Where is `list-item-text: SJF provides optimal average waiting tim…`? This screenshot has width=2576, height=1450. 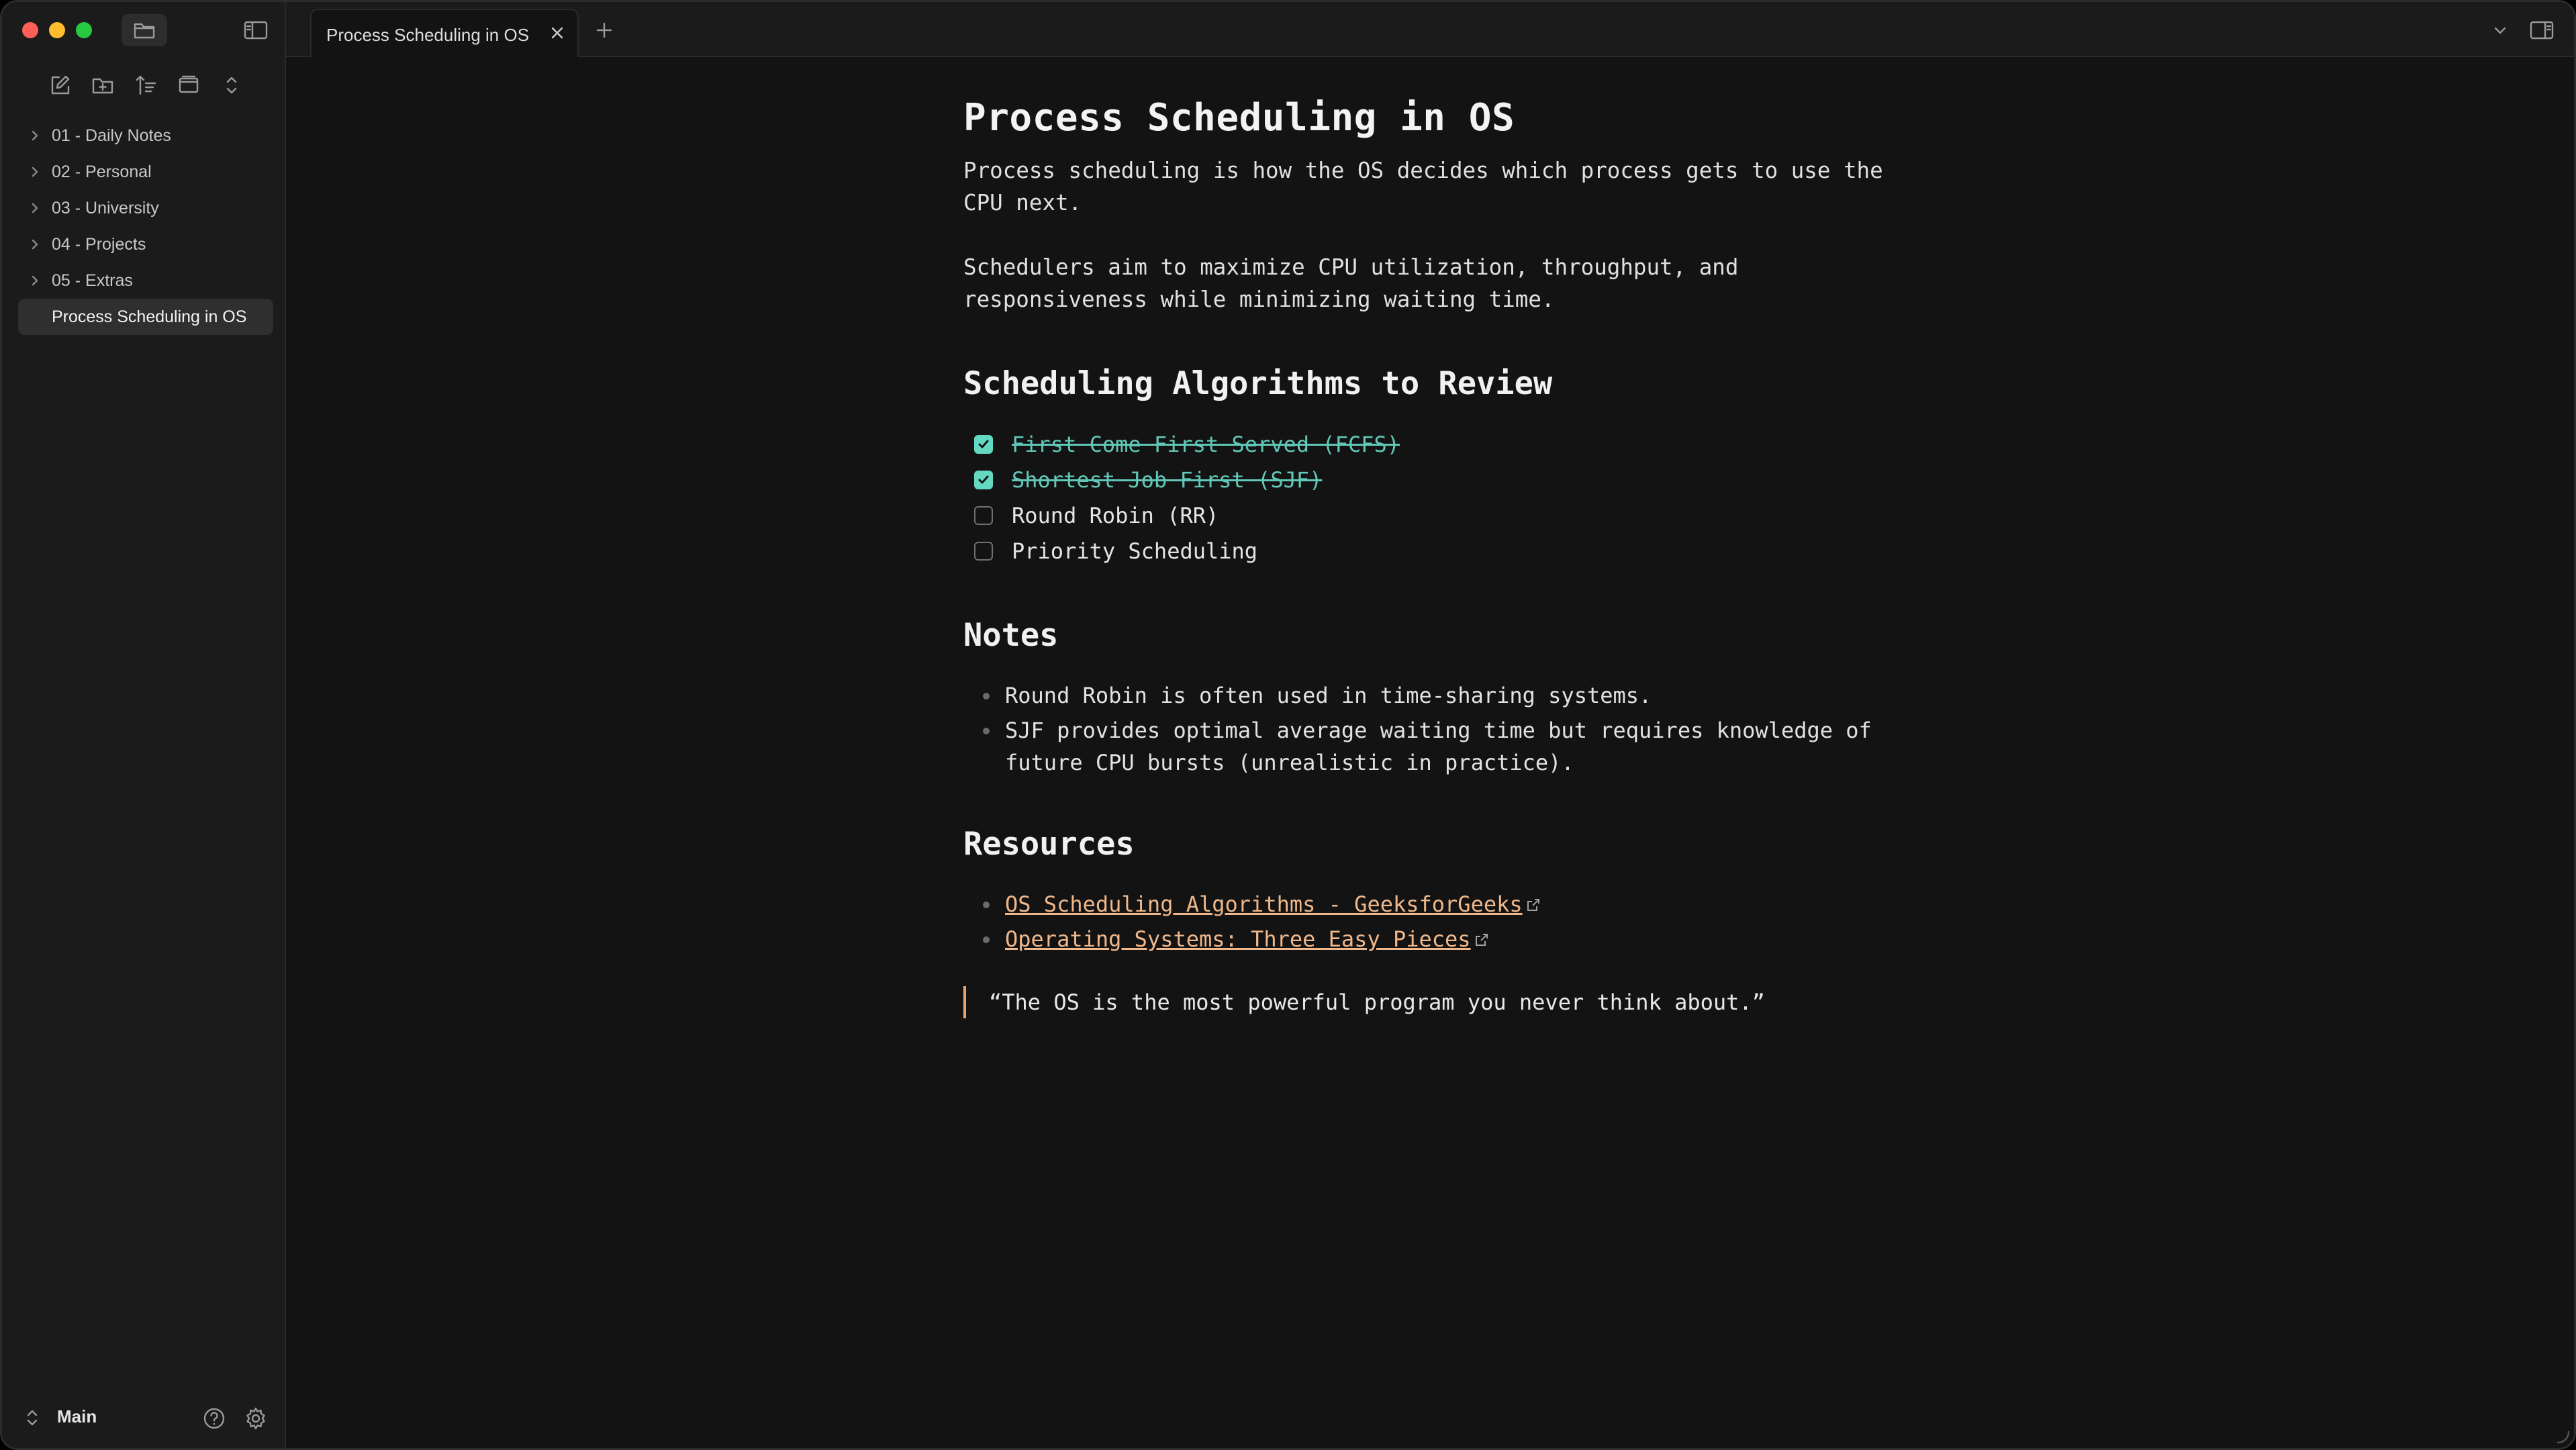 list-item-text: SJF provides optimal average waiting tim… is located at coordinates (1438, 746).